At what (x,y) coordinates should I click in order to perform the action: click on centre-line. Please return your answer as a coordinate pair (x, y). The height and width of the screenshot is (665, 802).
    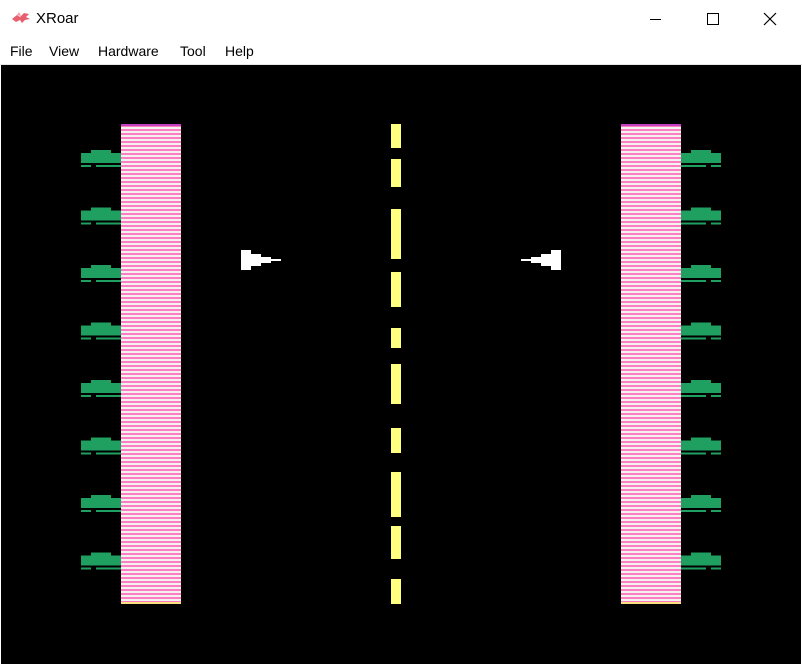
    Looking at the image, I should click on (396, 364).